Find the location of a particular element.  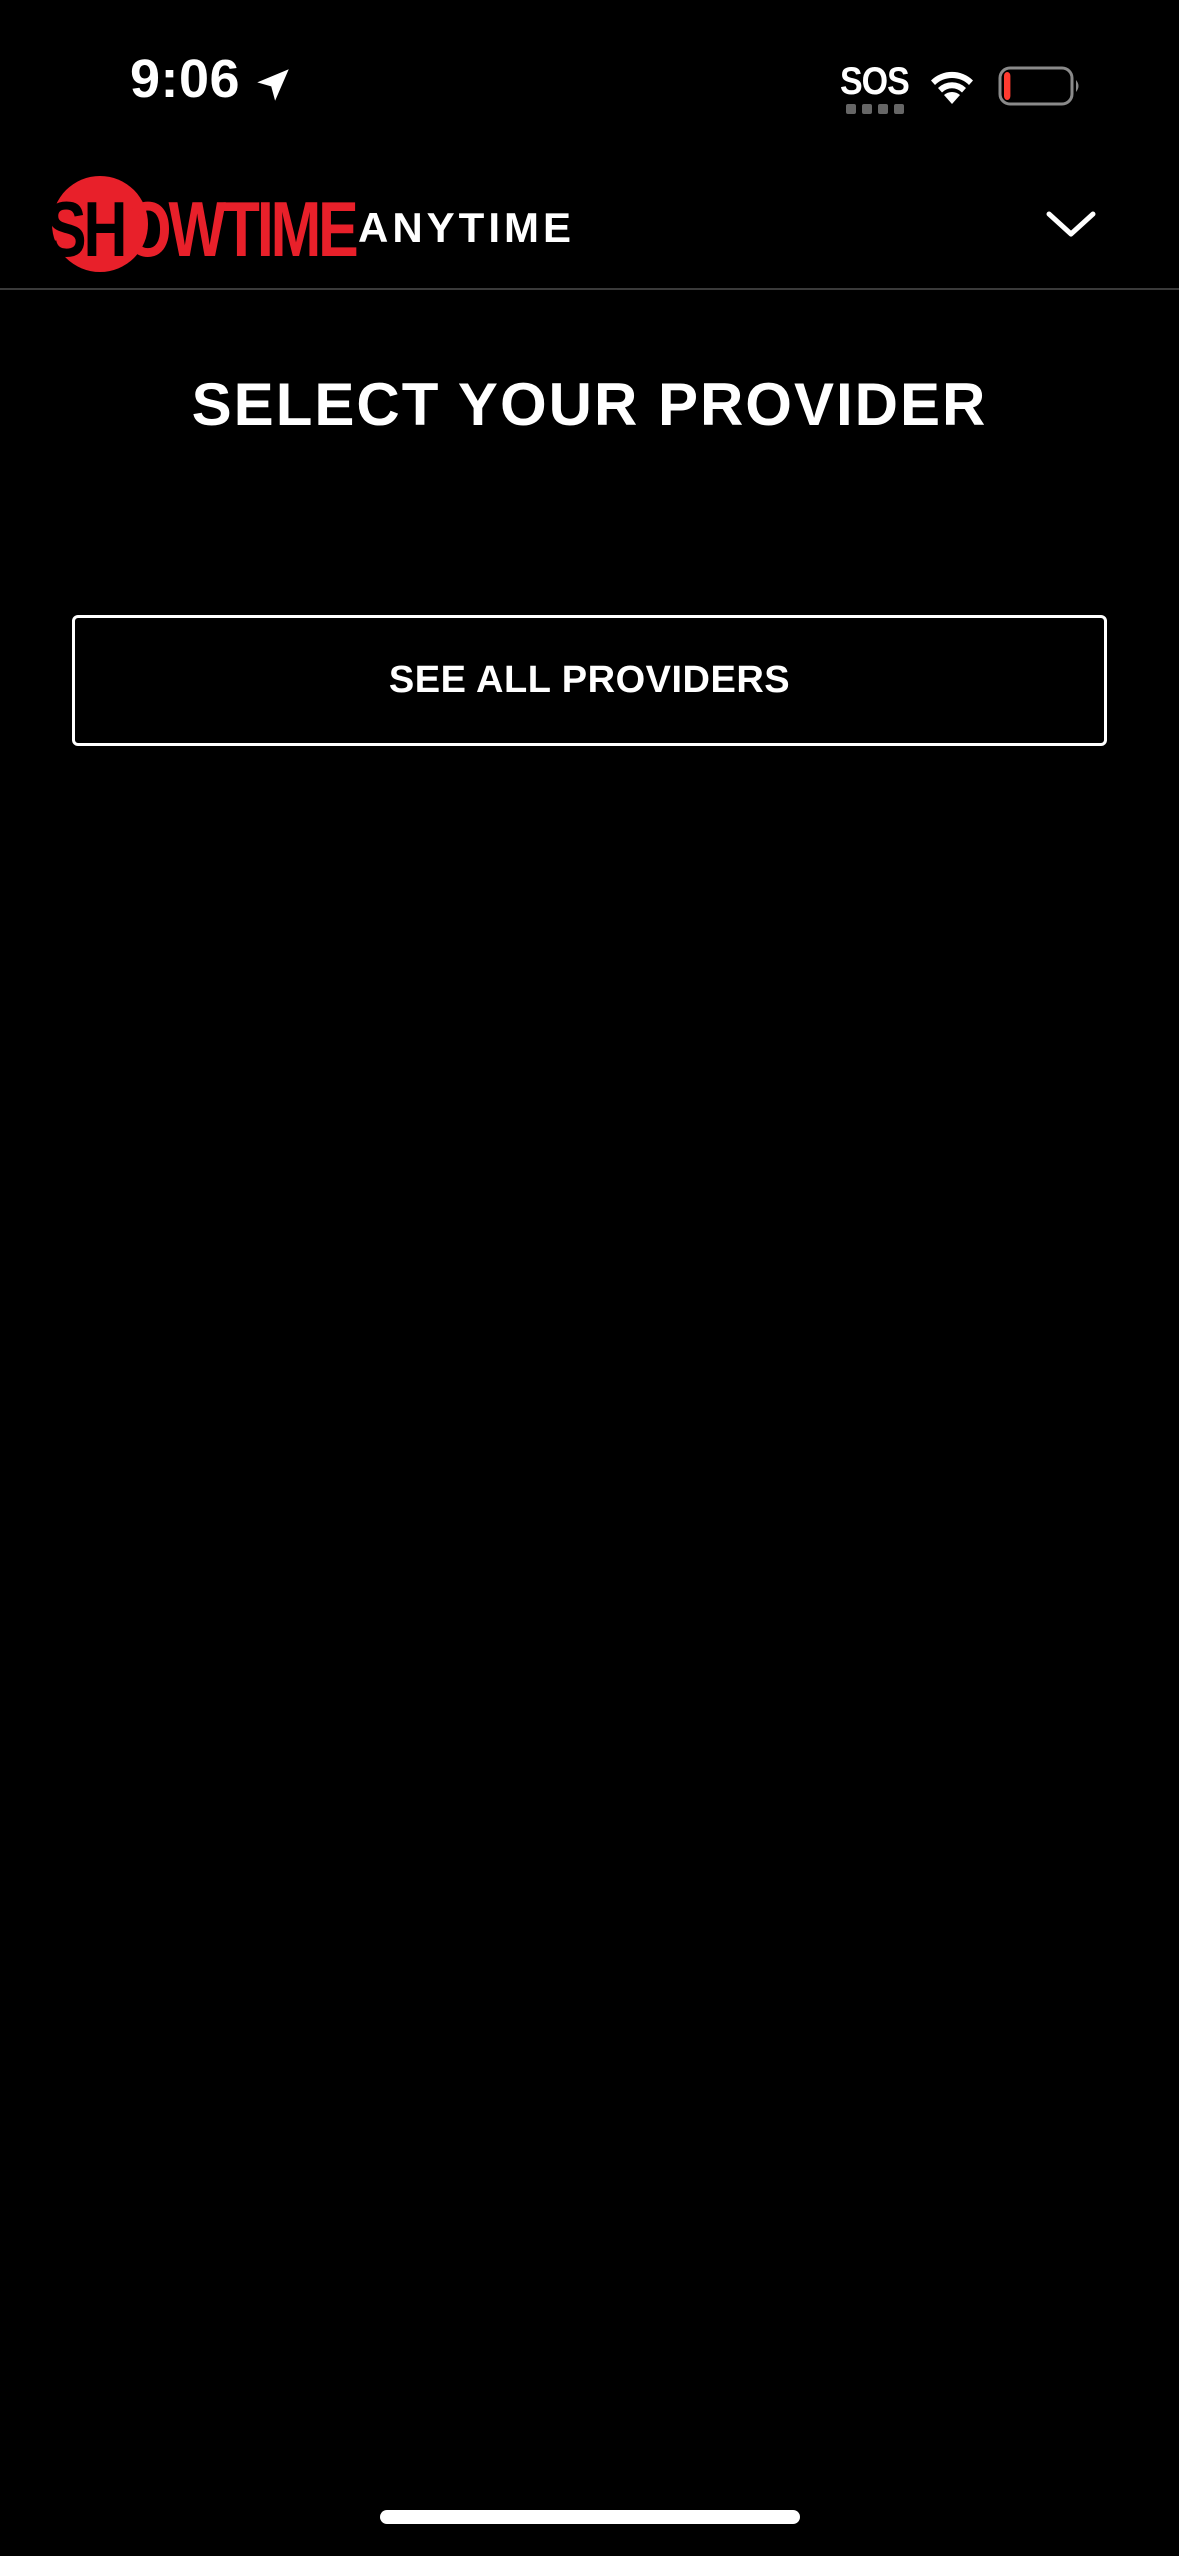

wifi-icon is located at coordinates (952, 87).